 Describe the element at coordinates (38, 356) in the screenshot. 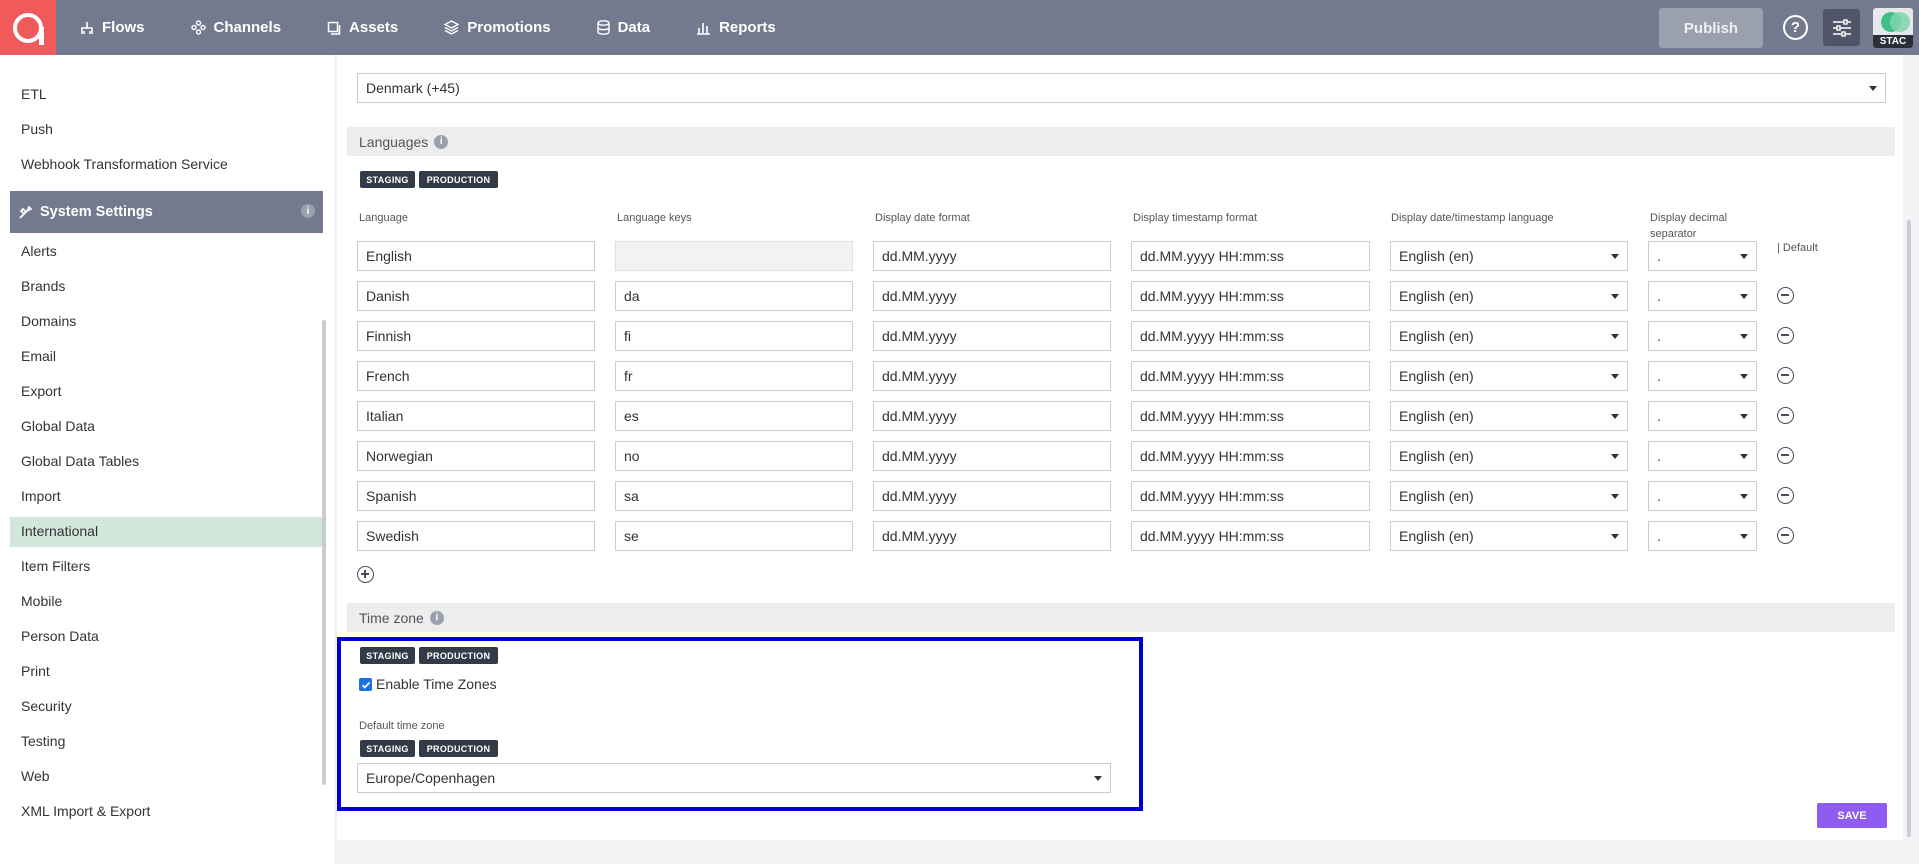

I see `sidebar-item-email: Email` at that location.